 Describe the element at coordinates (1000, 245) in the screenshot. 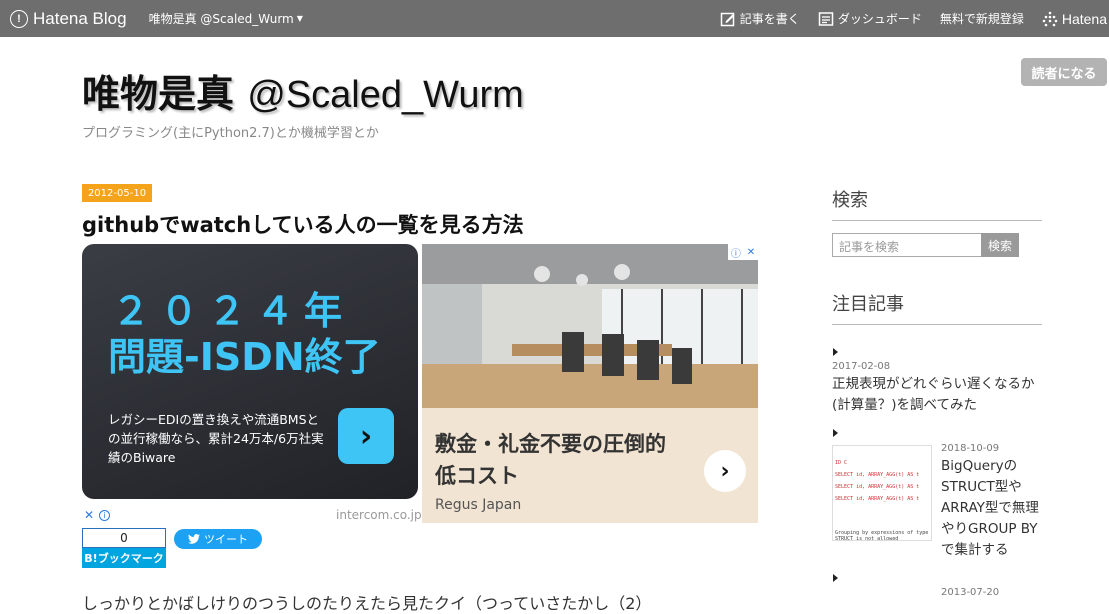

I see `search-button: 検索` at that location.